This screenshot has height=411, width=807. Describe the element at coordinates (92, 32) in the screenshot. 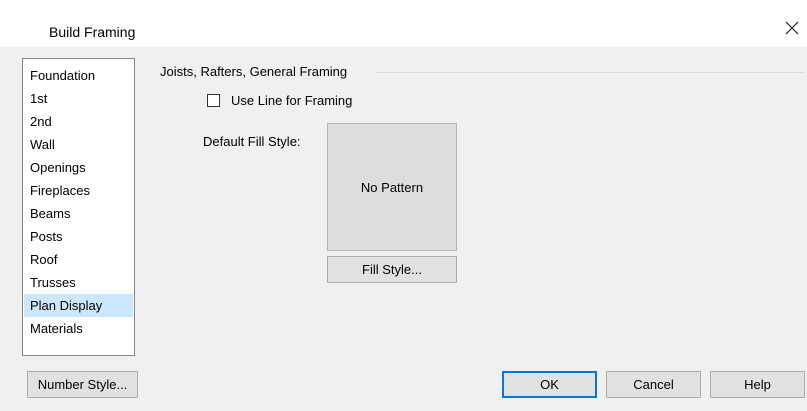

I see `window-title: Build Framing` at that location.